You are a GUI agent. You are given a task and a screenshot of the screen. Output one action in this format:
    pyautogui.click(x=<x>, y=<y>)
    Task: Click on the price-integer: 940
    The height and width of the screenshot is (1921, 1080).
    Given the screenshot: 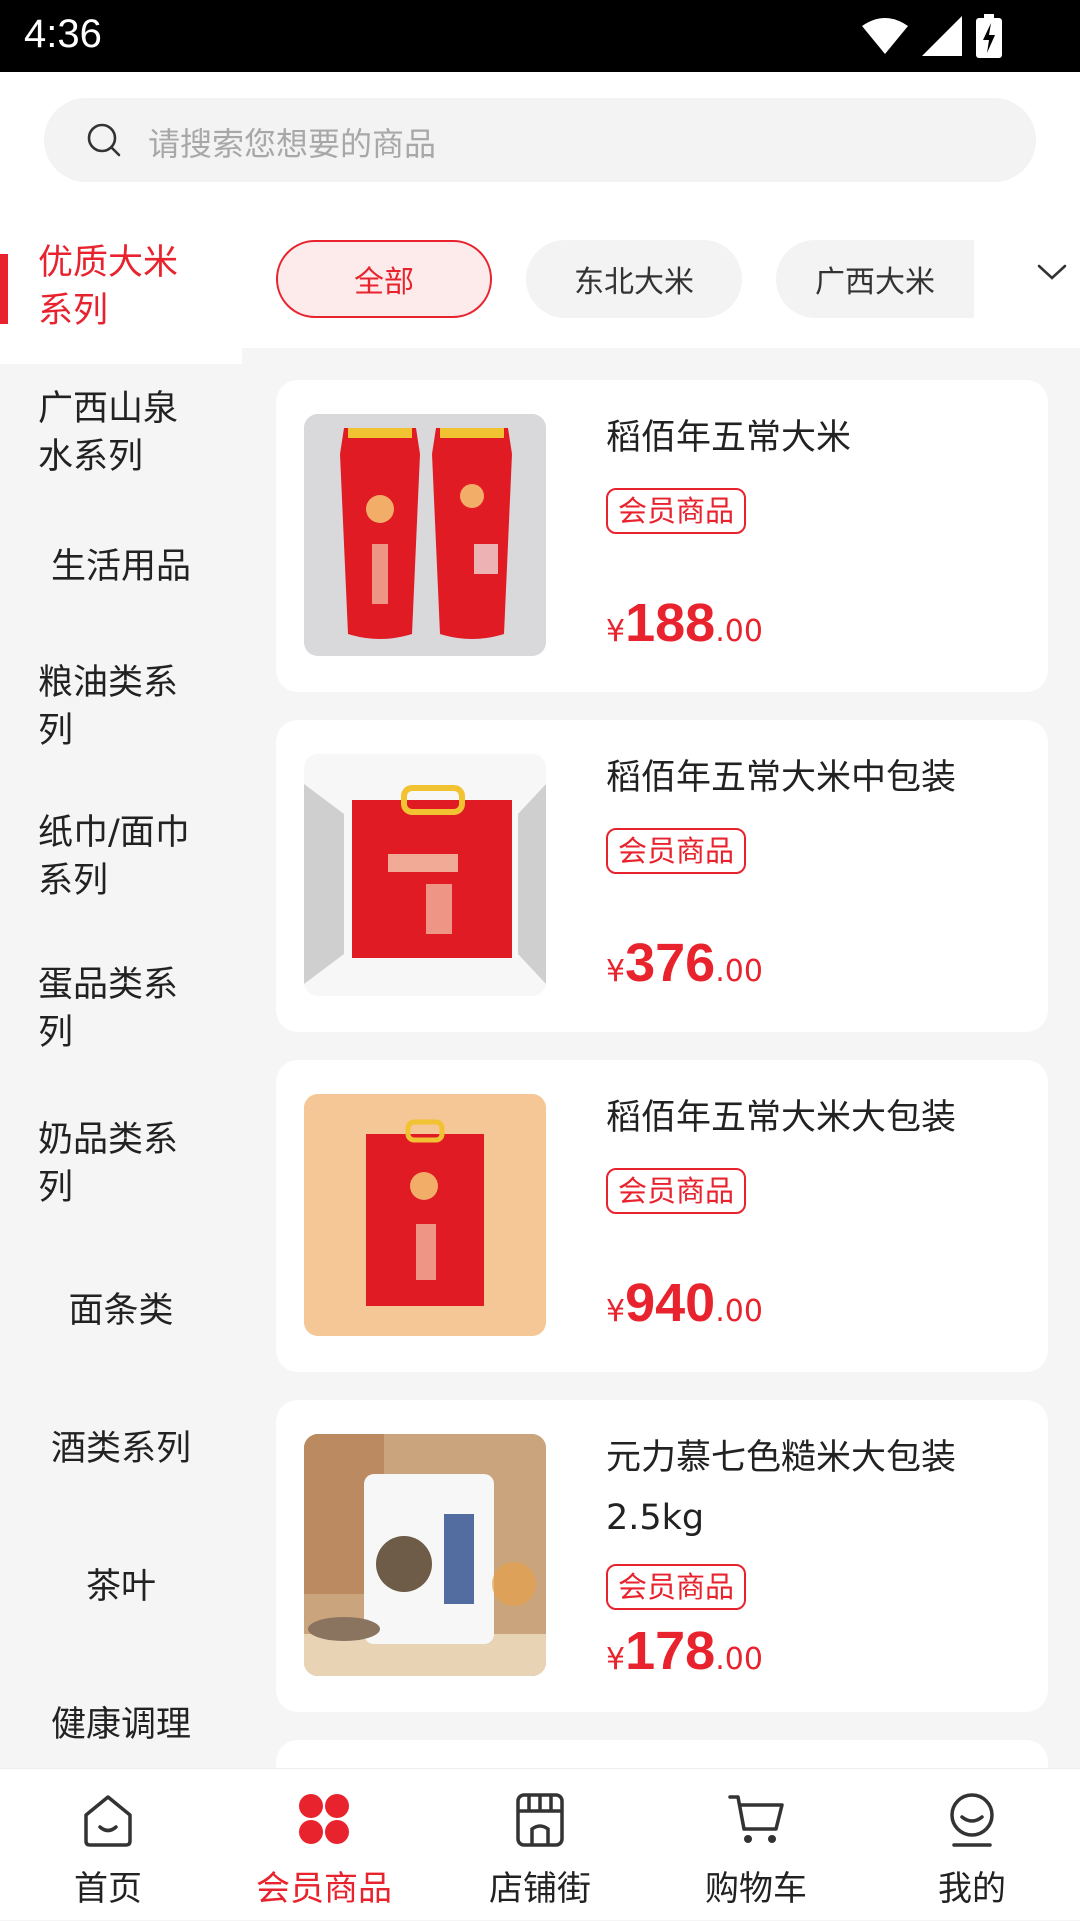 What is the action you would take?
    pyautogui.click(x=670, y=1303)
    